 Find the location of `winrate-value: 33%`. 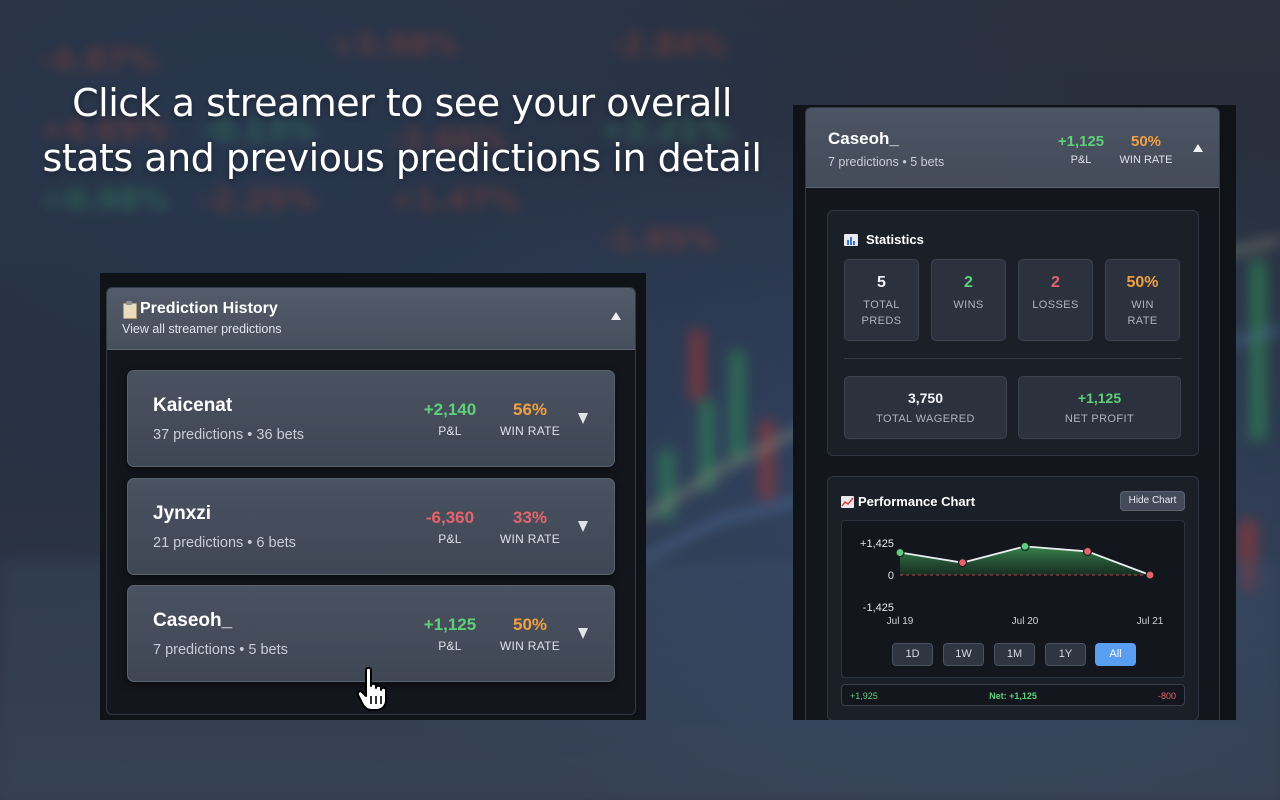

winrate-value: 33% is located at coordinates (530, 517).